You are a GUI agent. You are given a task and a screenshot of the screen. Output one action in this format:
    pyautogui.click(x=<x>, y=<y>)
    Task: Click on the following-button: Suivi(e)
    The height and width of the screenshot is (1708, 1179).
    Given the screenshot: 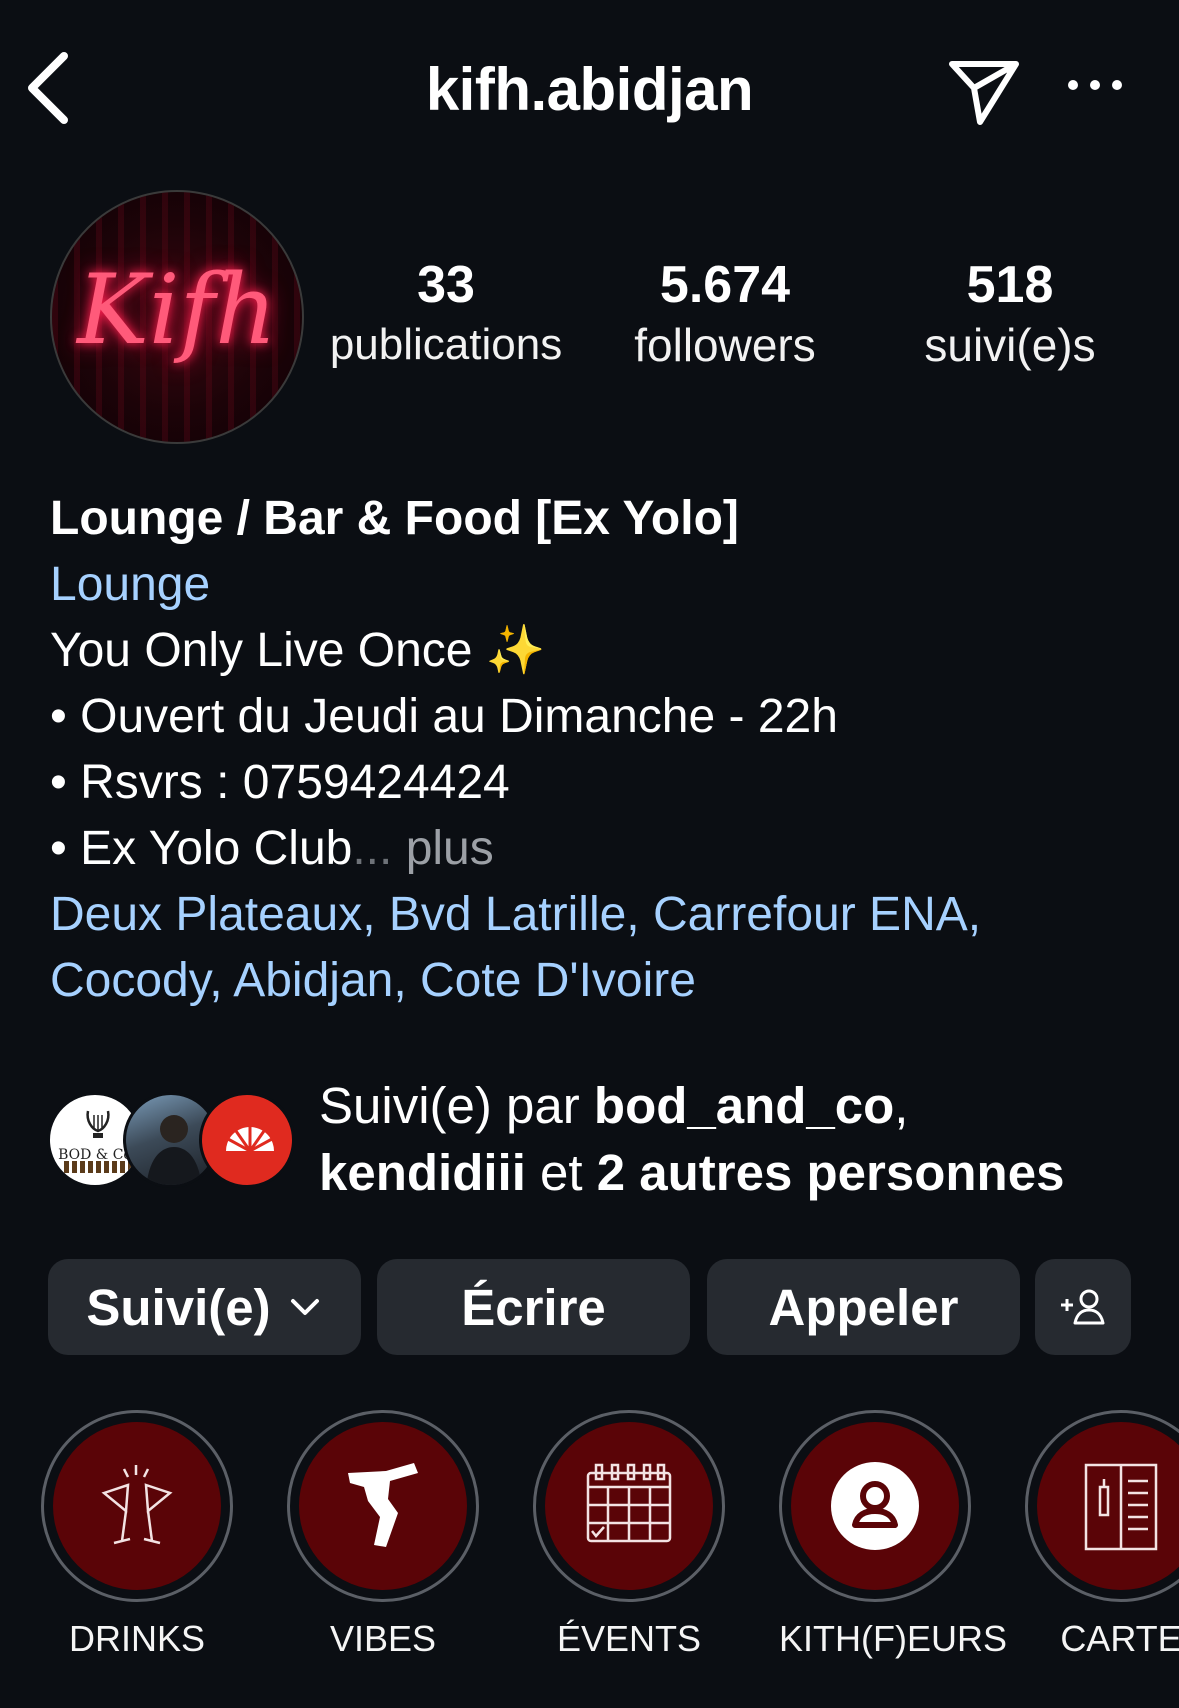 What is the action you would take?
    pyautogui.click(x=204, y=1307)
    